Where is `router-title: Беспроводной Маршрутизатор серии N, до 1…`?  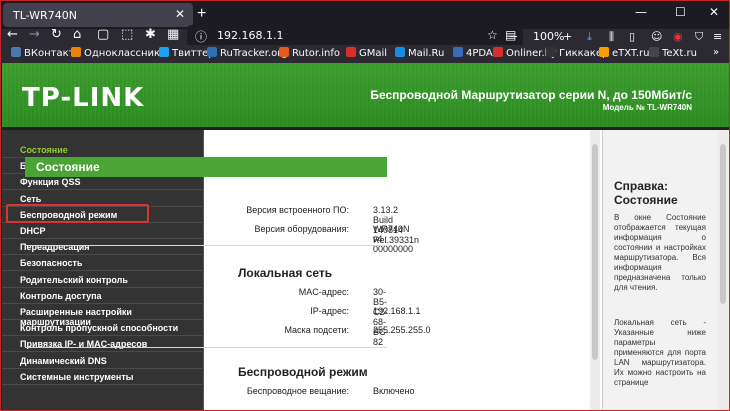
router-title: Беспроводной Маршрутизатор серии N, до 1… is located at coordinates (531, 95).